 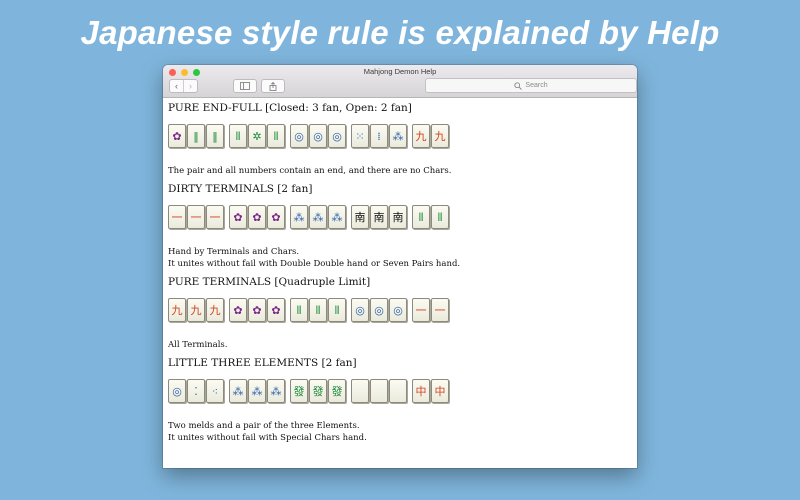 I want to click on share-button, so click(x=273, y=86).